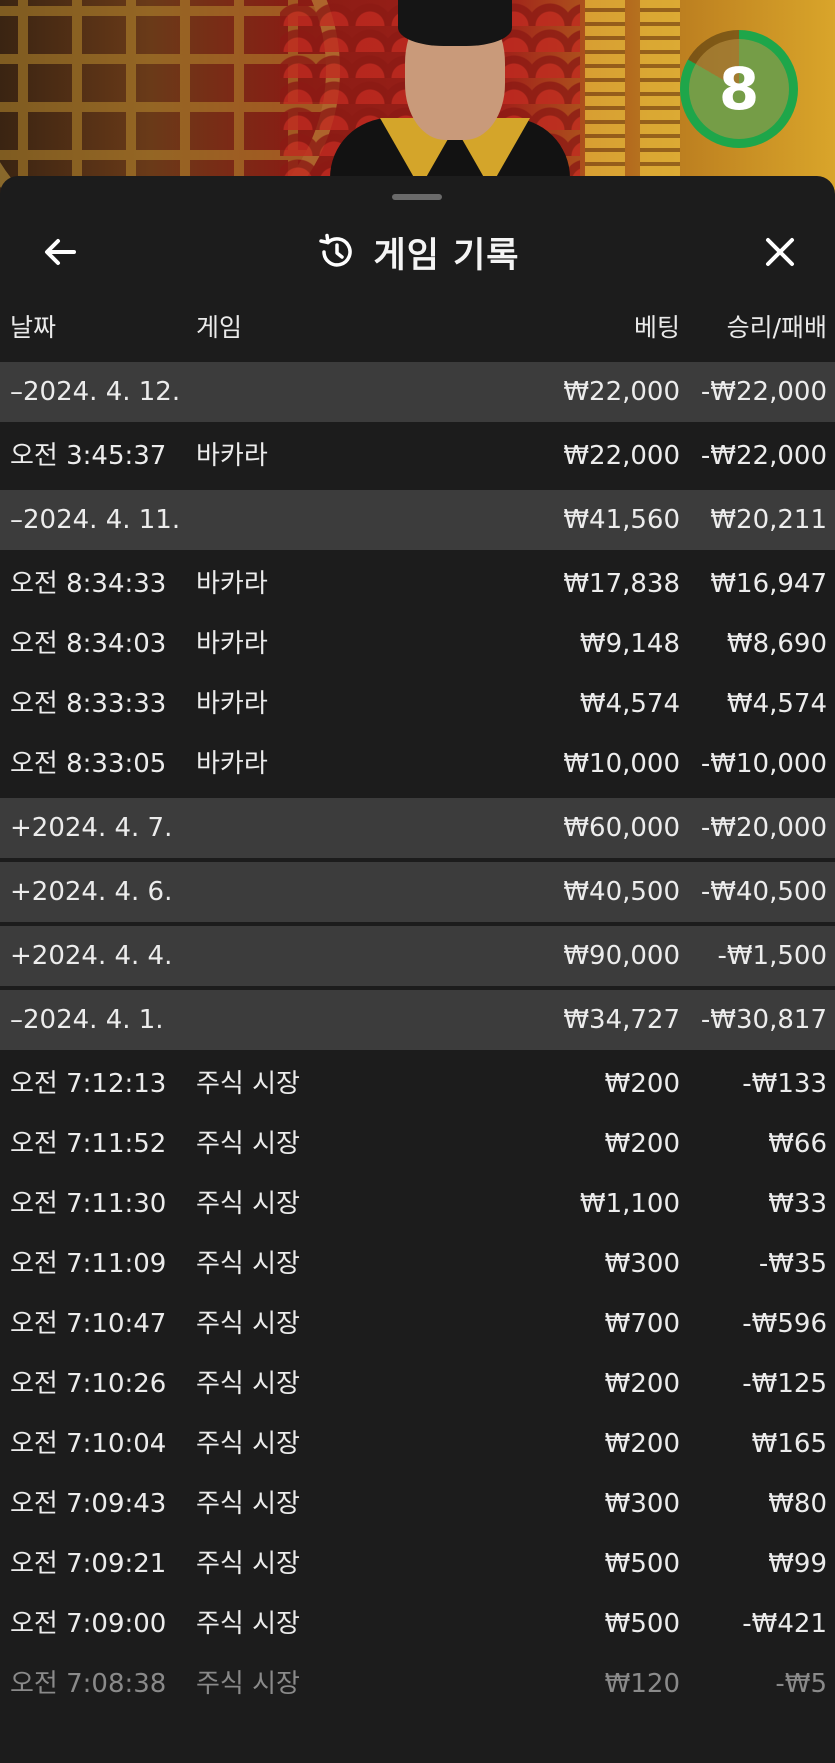 The image size is (835, 1763). I want to click on row-bet: ₩120, so click(642, 1684).